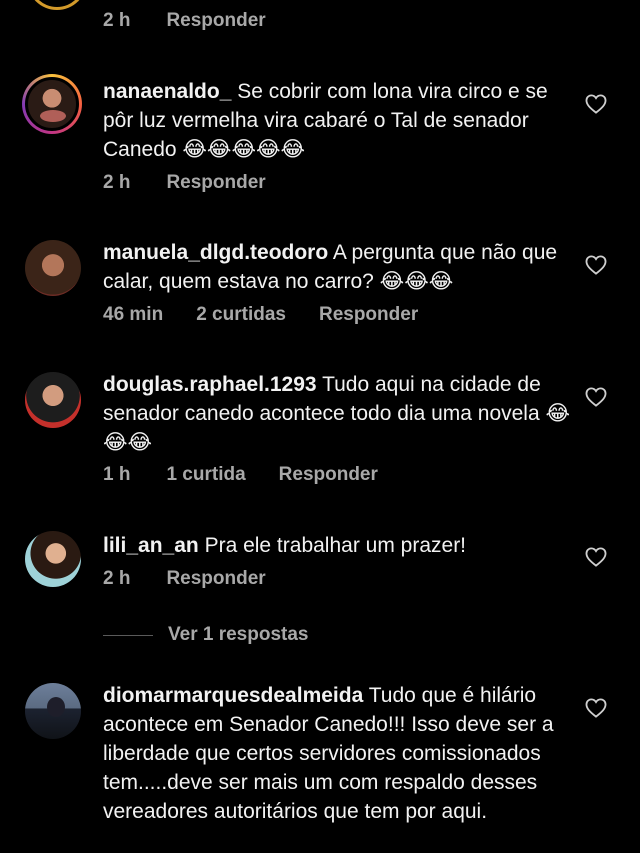  I want to click on replies-divider, so click(128, 635).